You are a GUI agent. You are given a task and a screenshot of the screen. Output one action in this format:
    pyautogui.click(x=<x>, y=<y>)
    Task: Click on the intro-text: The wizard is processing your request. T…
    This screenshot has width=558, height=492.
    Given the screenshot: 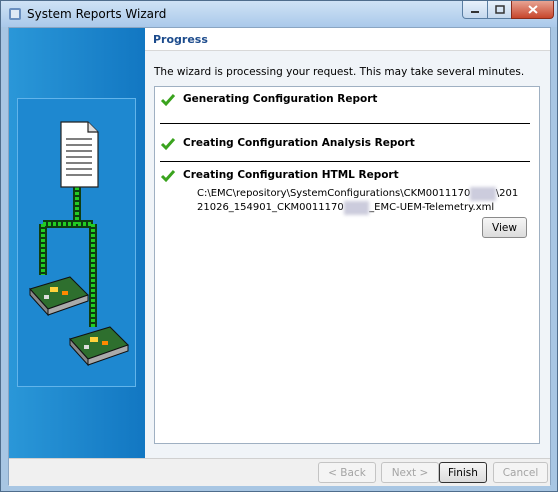 What is the action you would take?
    pyautogui.click(x=339, y=72)
    